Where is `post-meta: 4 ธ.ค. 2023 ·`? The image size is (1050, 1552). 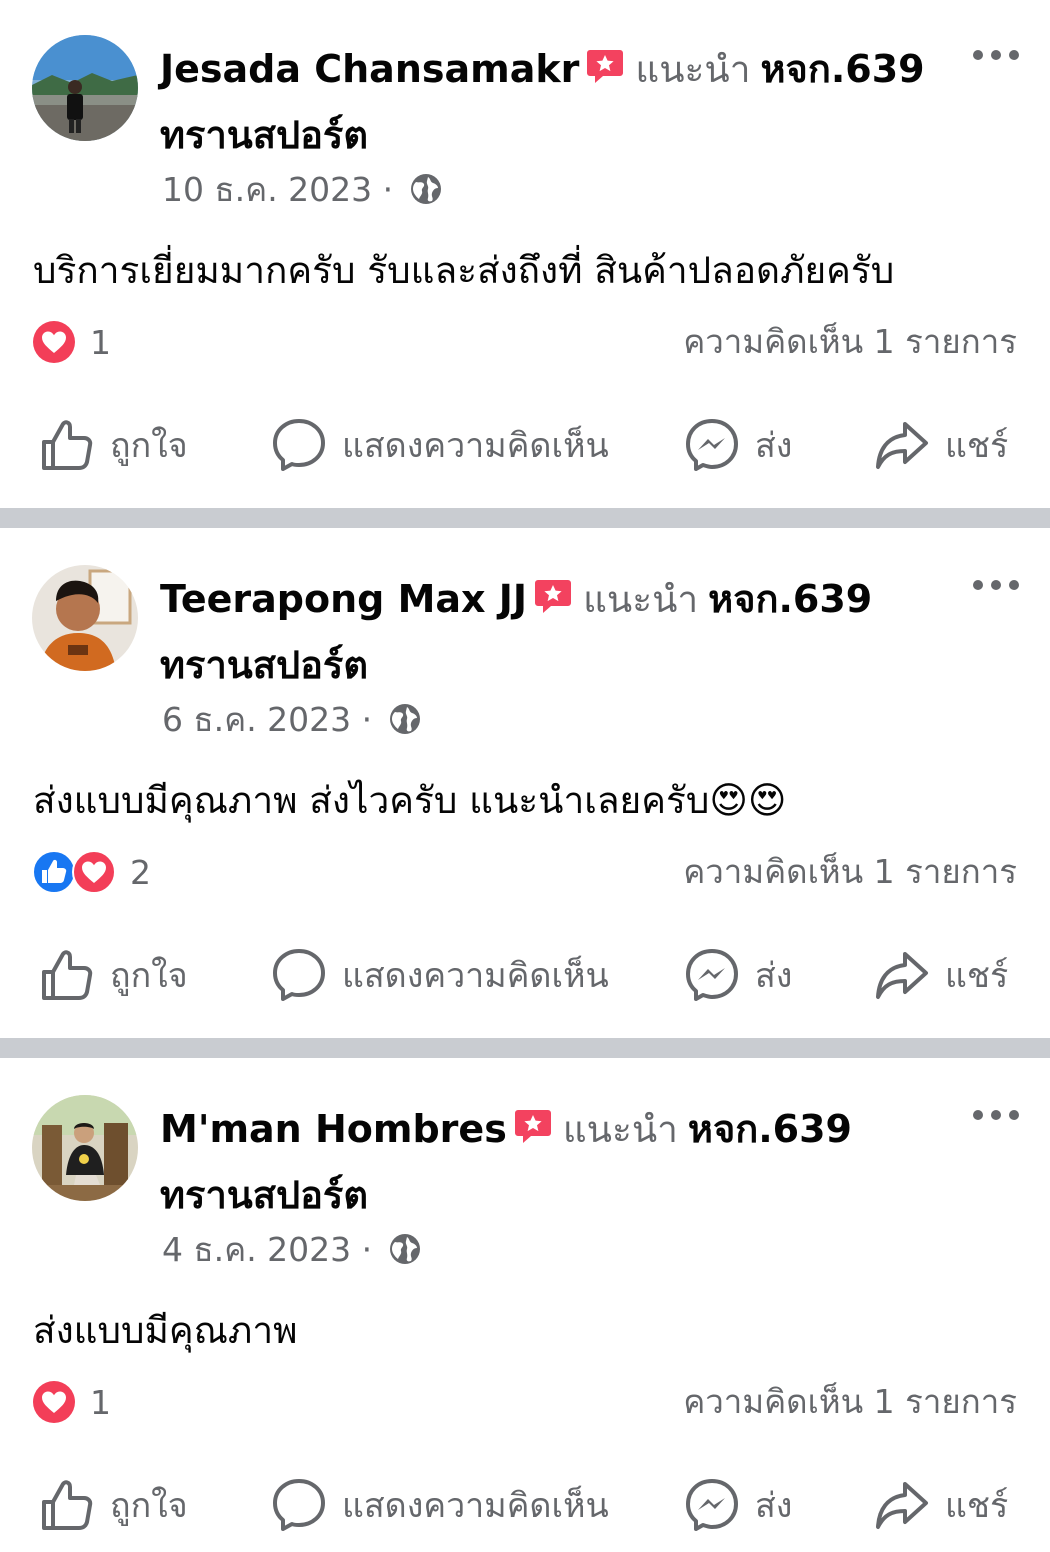
post-meta: 4 ธ.ค. 2023 · is located at coordinates (291, 1250).